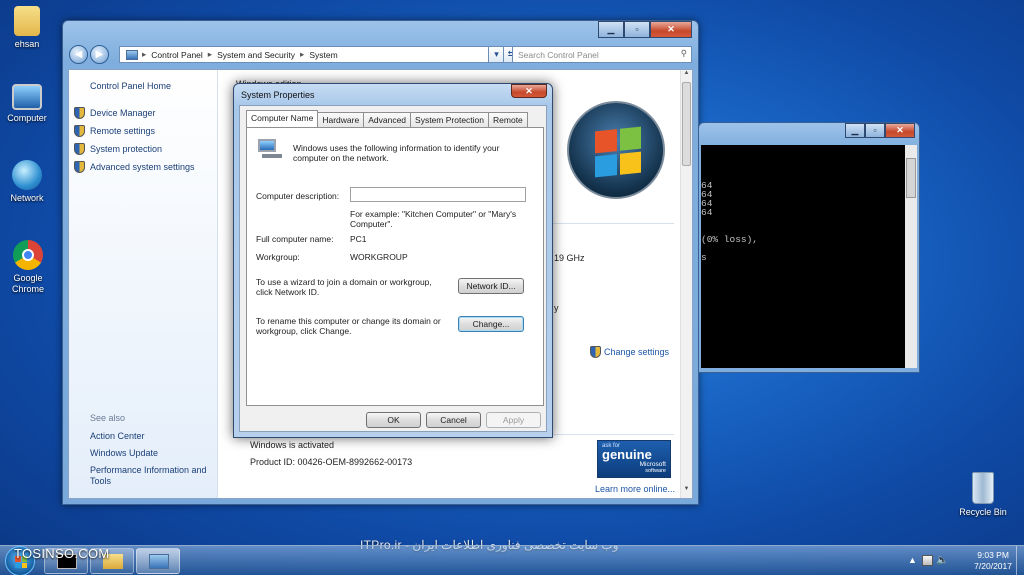 Image resolution: width=1024 pixels, height=575 pixels. Describe the element at coordinates (508, 119) in the screenshot. I see `tab-remote: Remote` at that location.